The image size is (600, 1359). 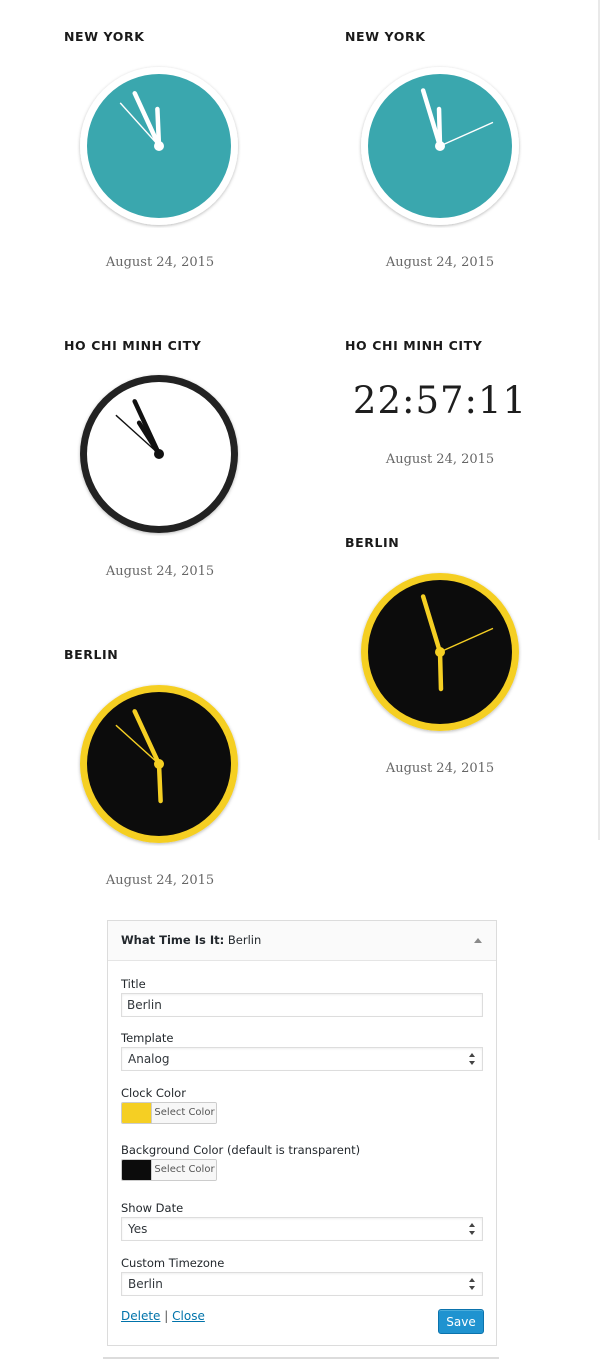 What do you see at coordinates (188, 1316) in the screenshot?
I see `close-link: Close` at bounding box center [188, 1316].